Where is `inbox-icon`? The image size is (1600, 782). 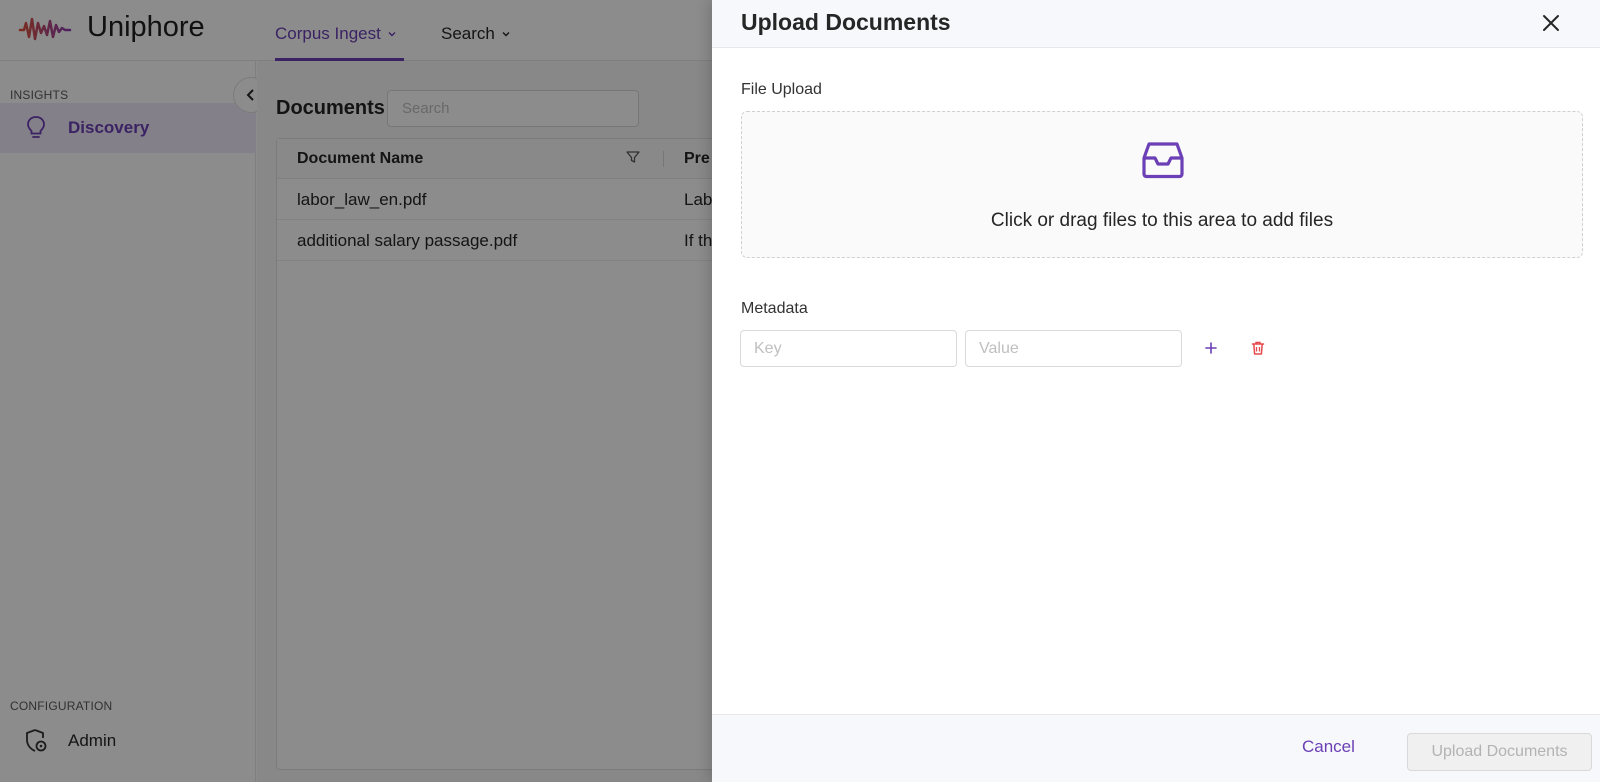 inbox-icon is located at coordinates (1163, 160).